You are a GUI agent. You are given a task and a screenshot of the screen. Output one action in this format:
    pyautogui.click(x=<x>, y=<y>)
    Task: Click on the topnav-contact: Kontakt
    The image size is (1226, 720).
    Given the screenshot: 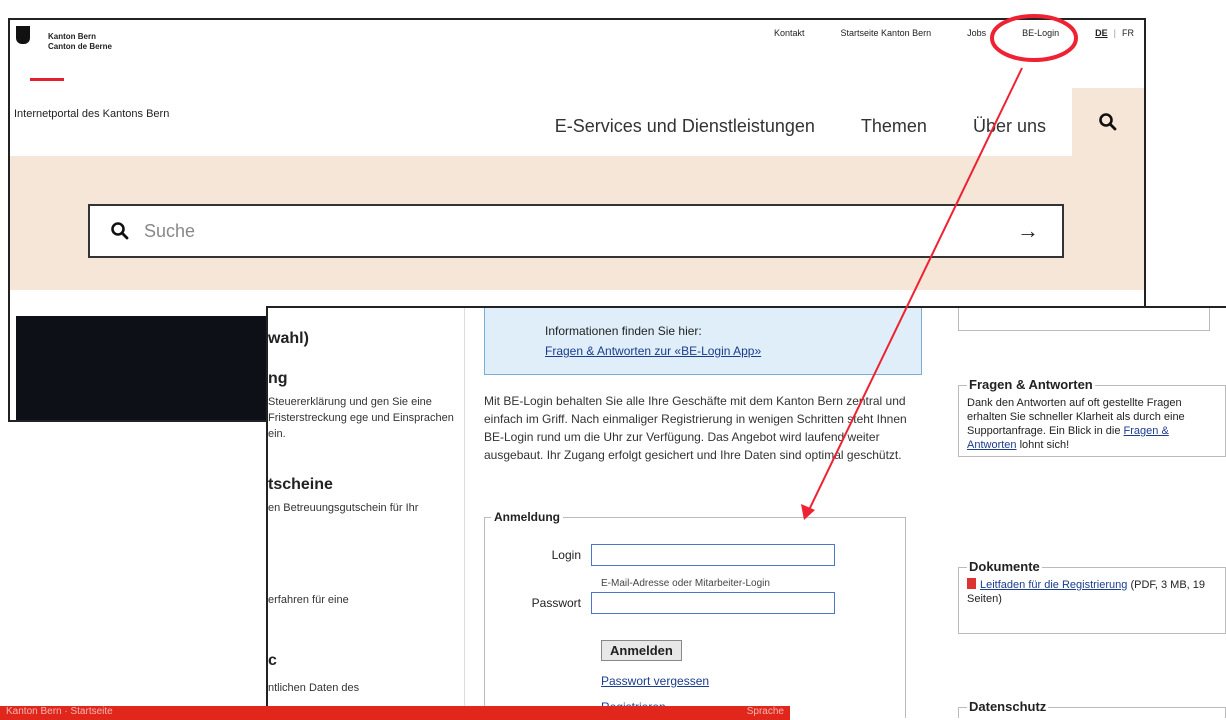 What is the action you would take?
    pyautogui.click(x=789, y=33)
    